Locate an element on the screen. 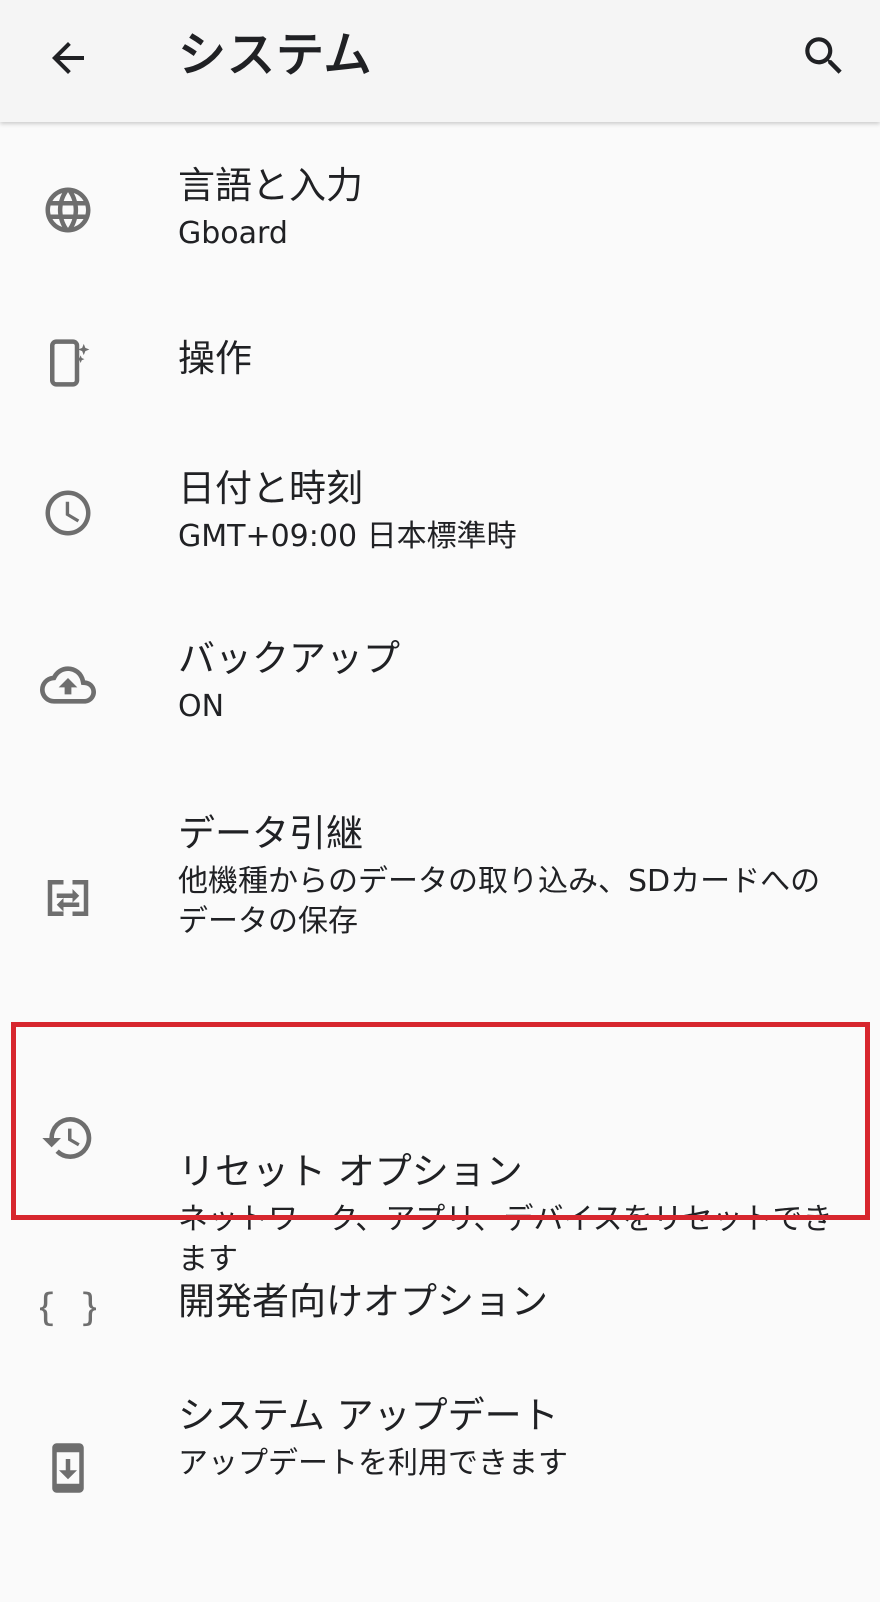 The width and height of the screenshot is (880, 1602). settings-item-summary: 他機種からのデータの取り込み、SDカードへのデータの保存 is located at coordinates (499, 901).